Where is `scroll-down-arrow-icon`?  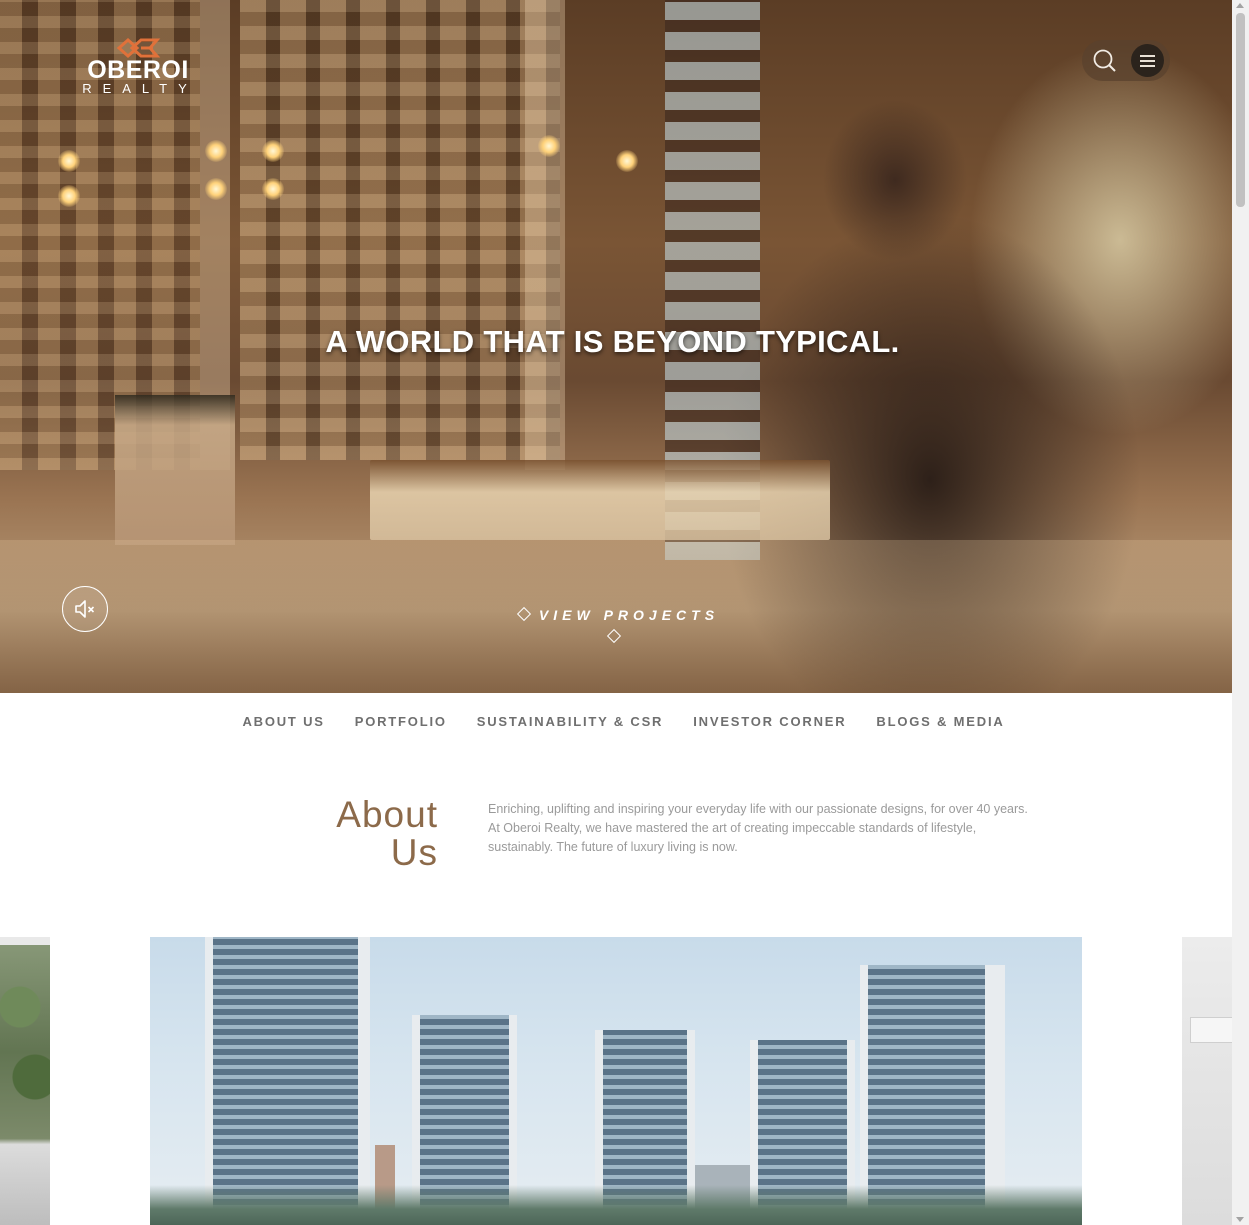 scroll-down-arrow-icon is located at coordinates (1240, 1219).